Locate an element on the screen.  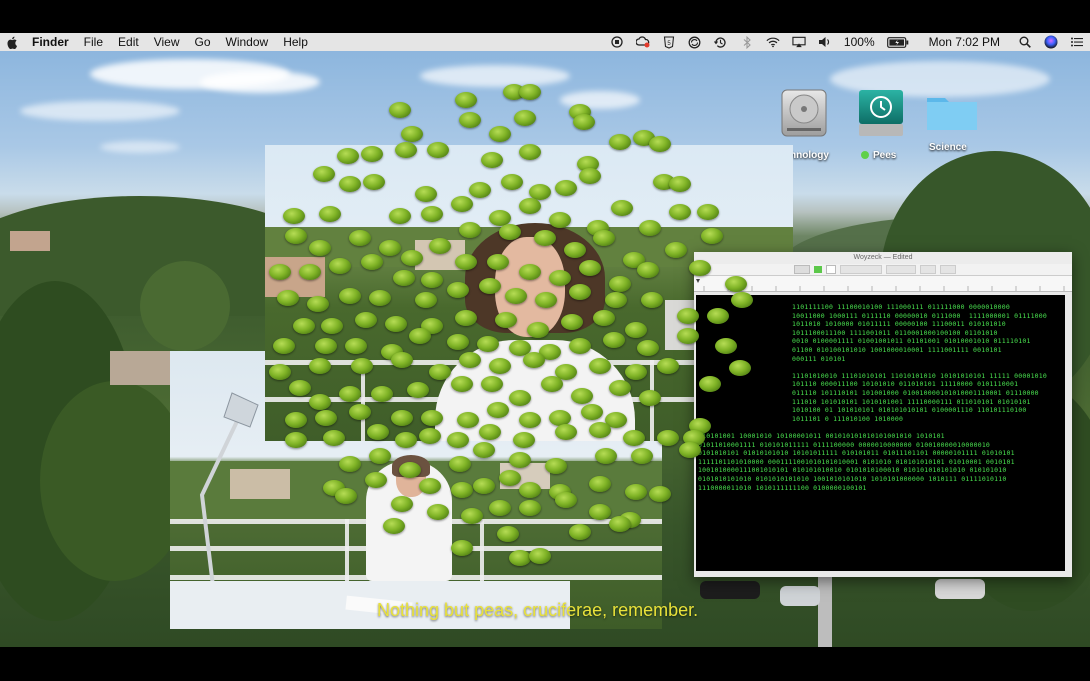
desk-lamp is located at coordinates (229, 502).